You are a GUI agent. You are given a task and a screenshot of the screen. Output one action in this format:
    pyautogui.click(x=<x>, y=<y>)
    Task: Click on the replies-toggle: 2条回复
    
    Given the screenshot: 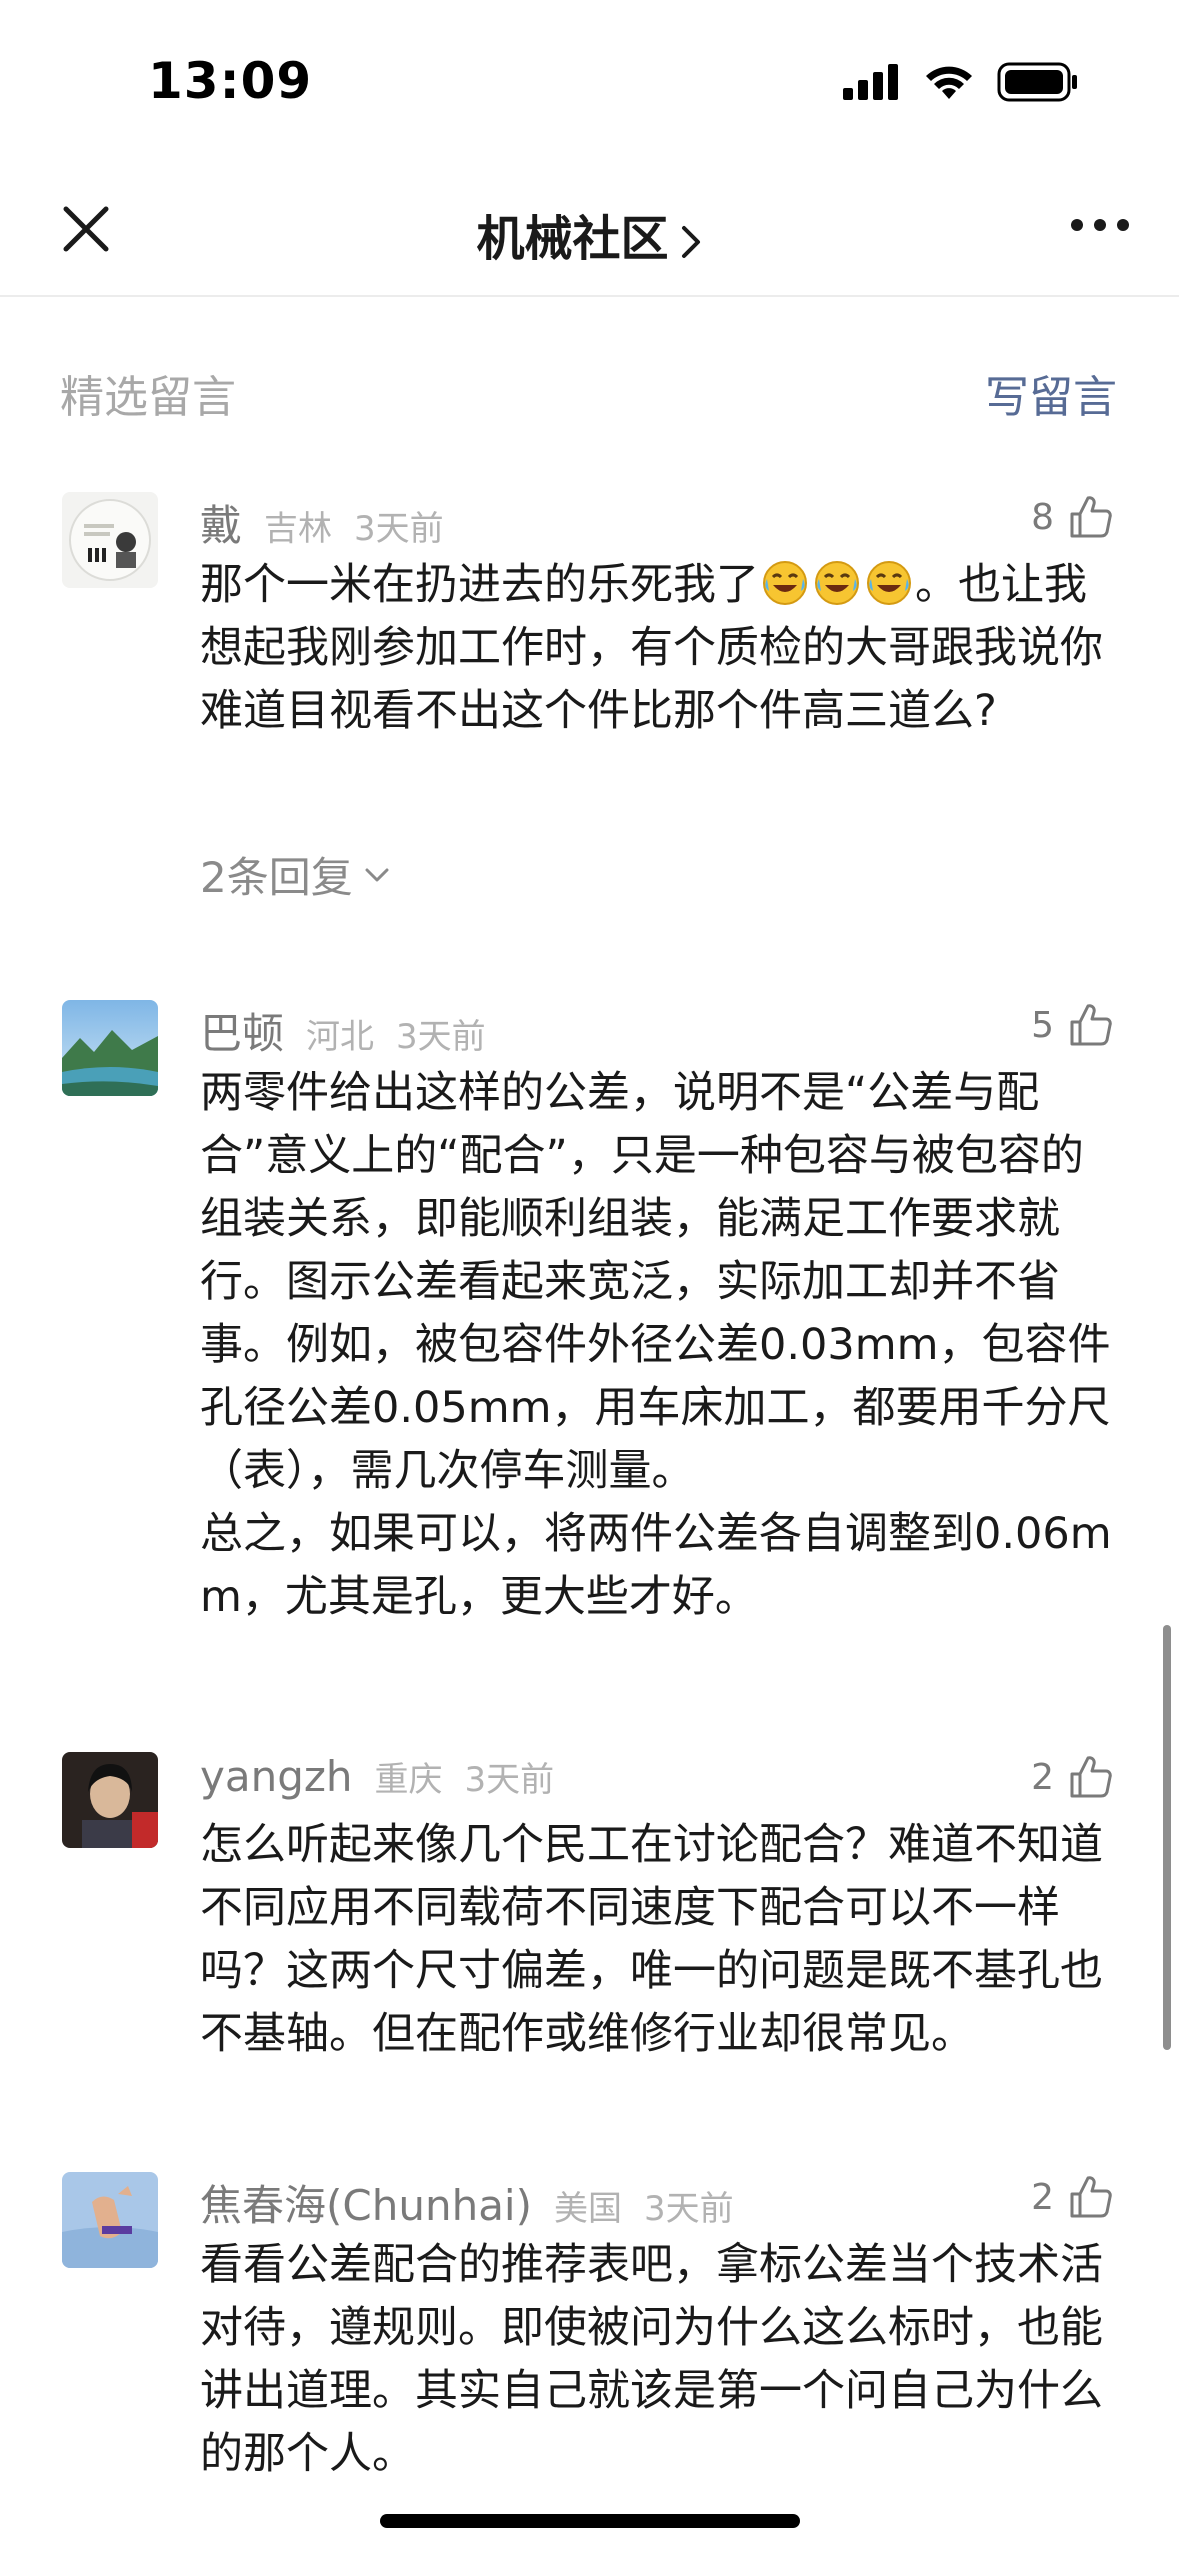 What is the action you would take?
    pyautogui.click(x=295, y=874)
    